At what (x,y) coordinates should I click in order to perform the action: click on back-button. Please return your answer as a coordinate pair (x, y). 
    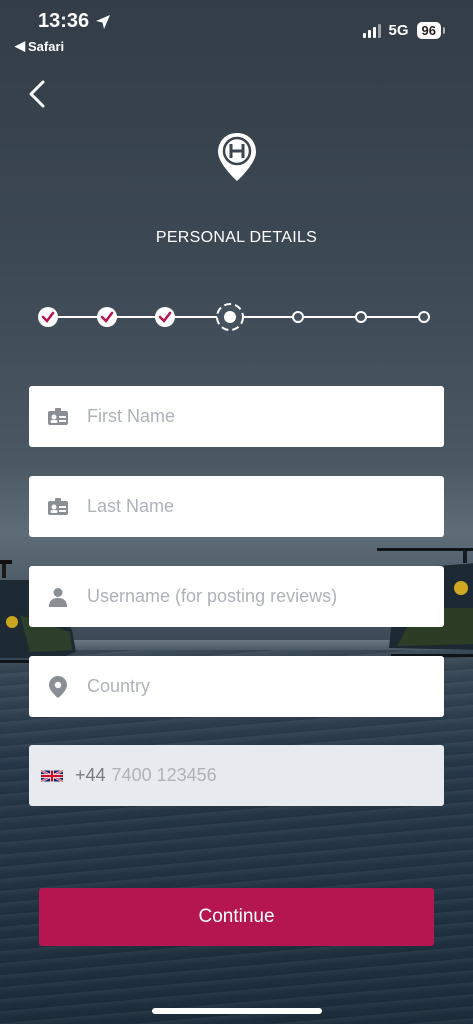
    Looking at the image, I should click on (38, 94).